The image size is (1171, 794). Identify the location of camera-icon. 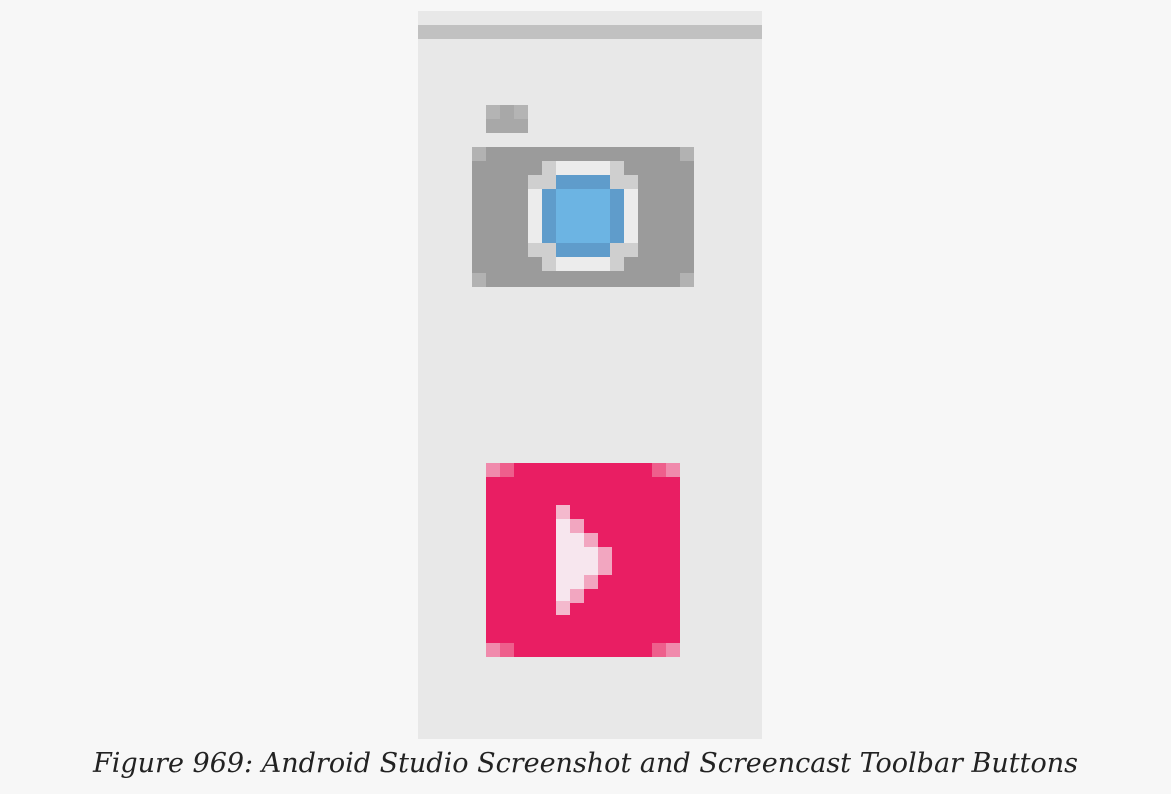
(583, 196).